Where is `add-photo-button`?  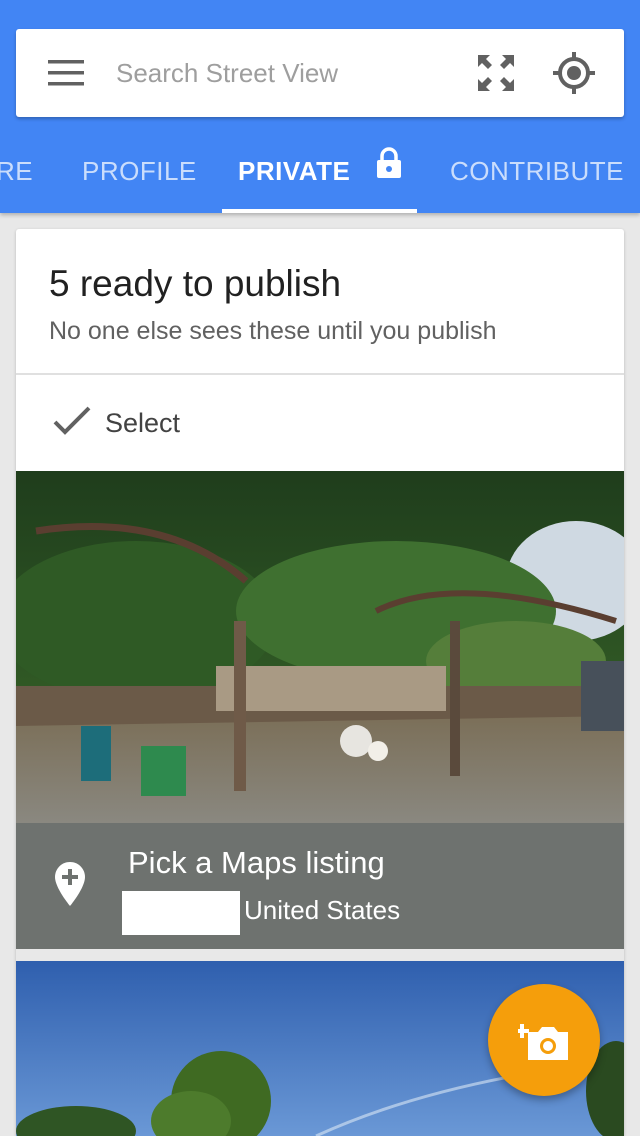
add-photo-button is located at coordinates (544, 1040).